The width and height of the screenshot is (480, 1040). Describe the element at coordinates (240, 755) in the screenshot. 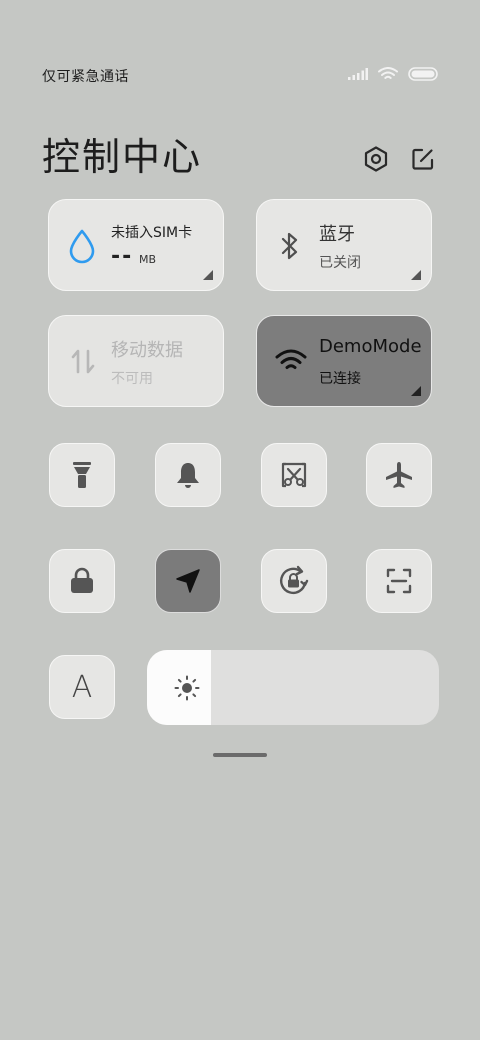

I see `drag-handle` at that location.